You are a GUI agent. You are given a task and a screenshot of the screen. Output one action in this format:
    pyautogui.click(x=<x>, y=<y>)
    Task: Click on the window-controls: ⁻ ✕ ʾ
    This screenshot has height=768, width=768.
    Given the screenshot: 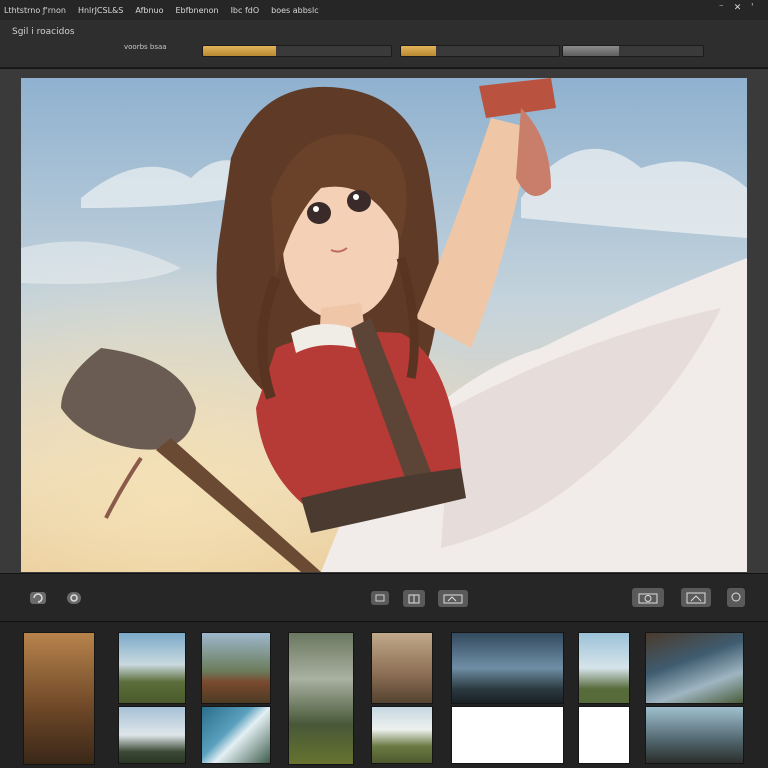 What is the action you would take?
    pyautogui.click(x=736, y=8)
    